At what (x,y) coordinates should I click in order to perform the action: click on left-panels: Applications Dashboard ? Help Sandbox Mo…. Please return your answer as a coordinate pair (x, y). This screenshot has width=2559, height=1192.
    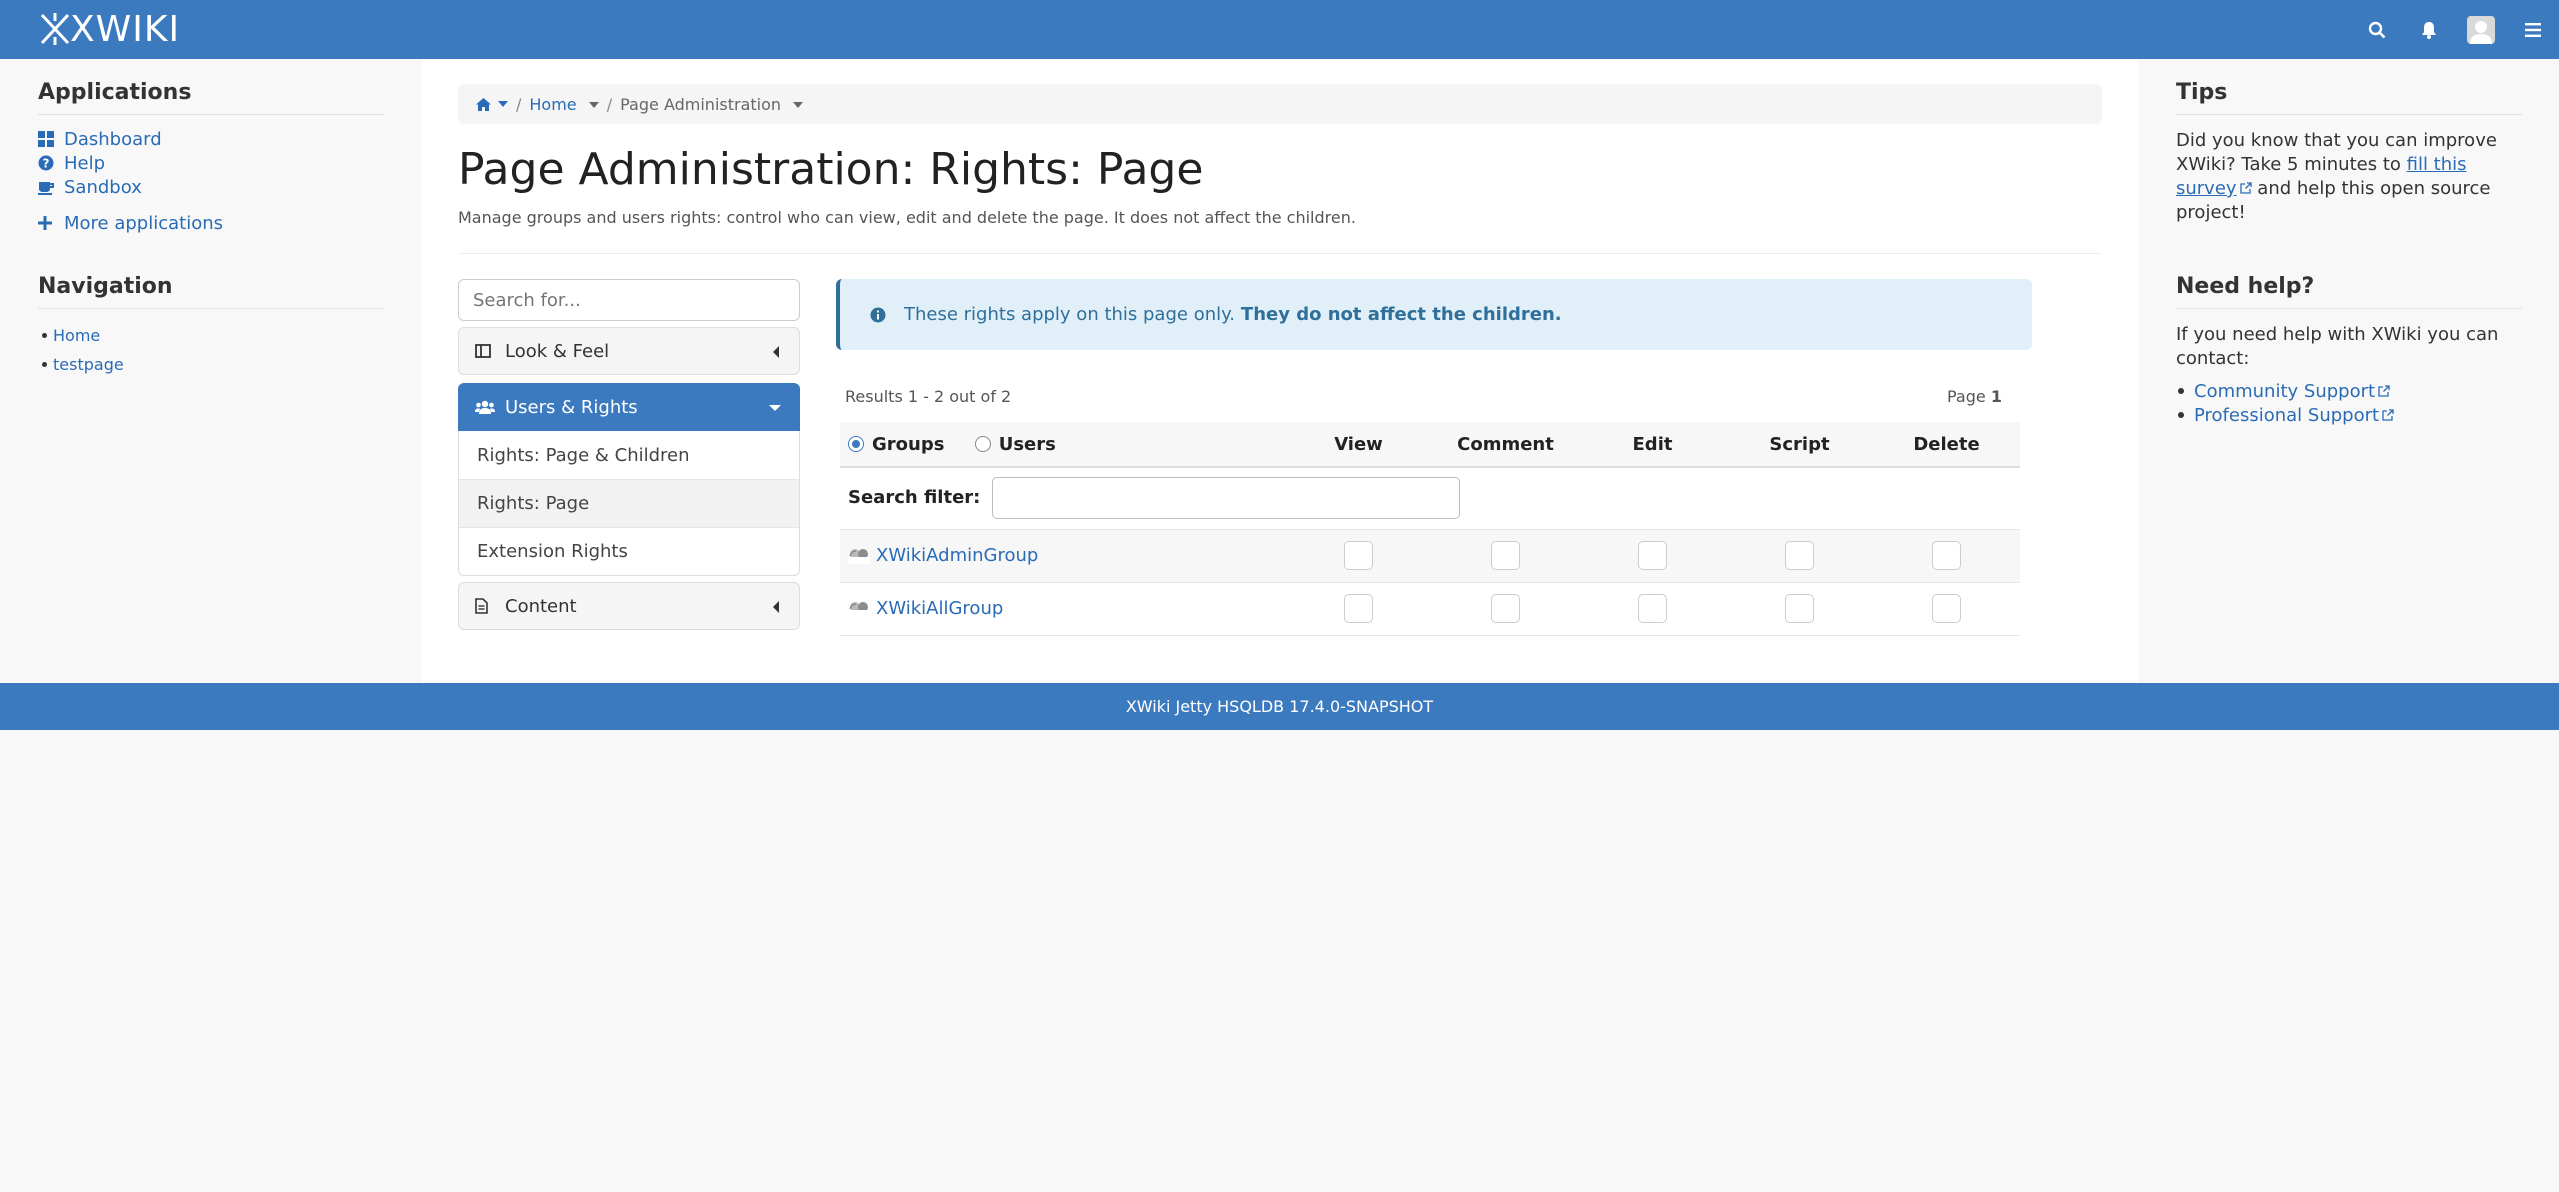
    Looking at the image, I should click on (211, 371).